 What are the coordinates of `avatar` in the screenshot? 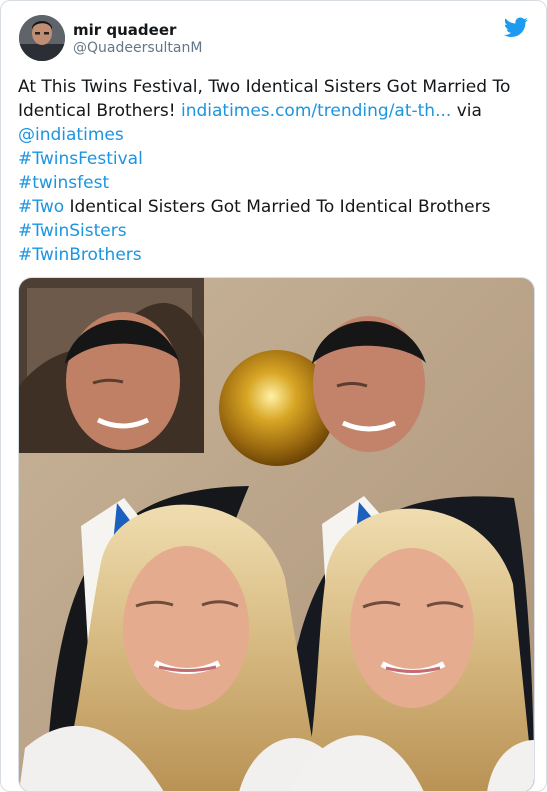 It's located at (42, 38).